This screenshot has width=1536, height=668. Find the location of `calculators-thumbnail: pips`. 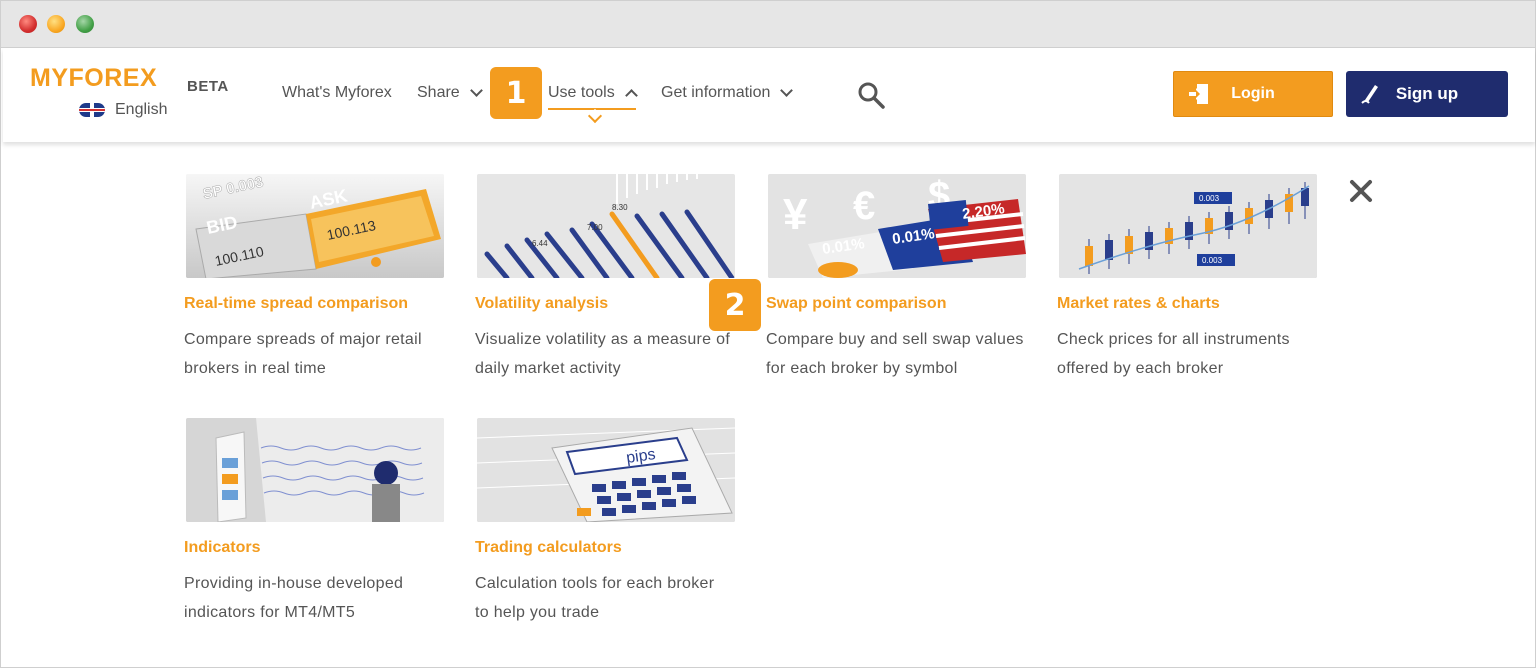

calculators-thumbnail: pips is located at coordinates (606, 470).